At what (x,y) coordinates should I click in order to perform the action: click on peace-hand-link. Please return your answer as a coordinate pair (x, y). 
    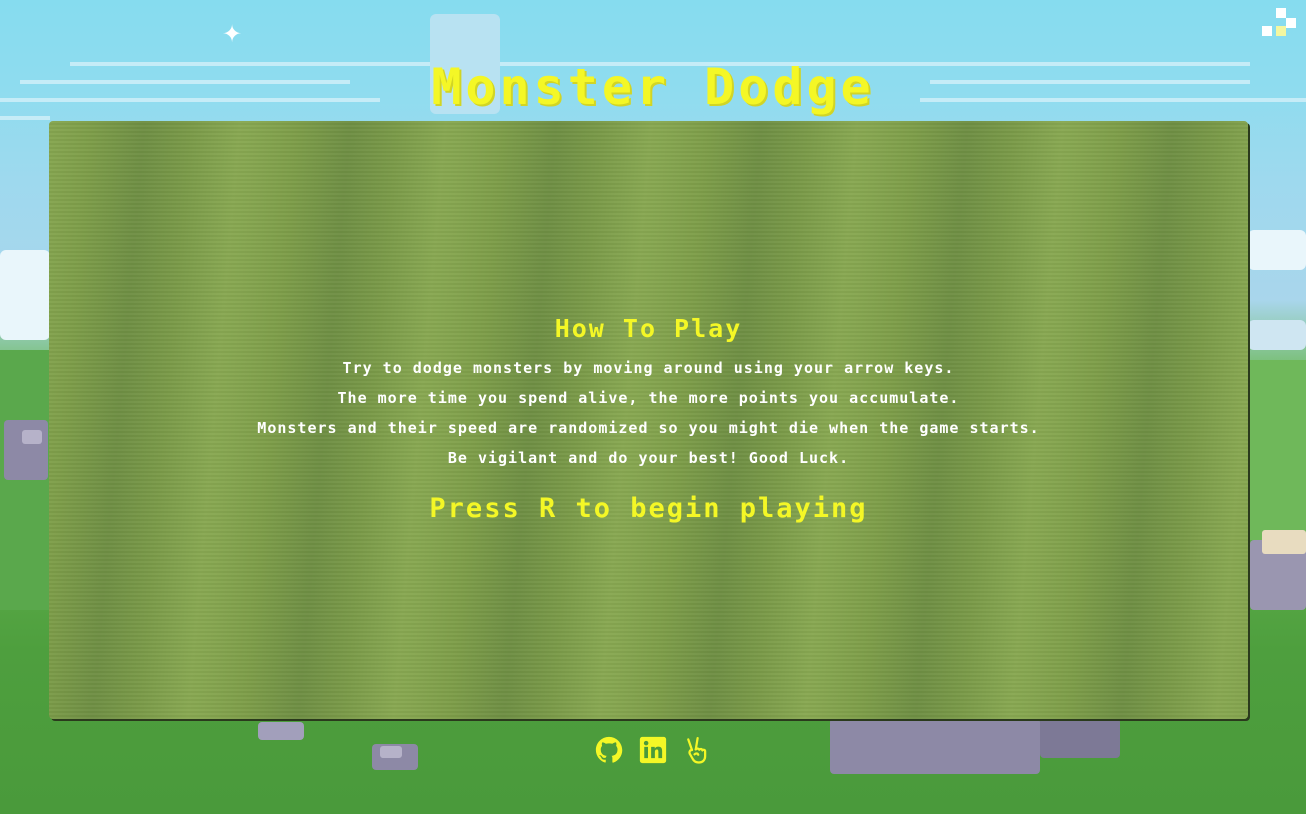
    Looking at the image, I should click on (697, 750).